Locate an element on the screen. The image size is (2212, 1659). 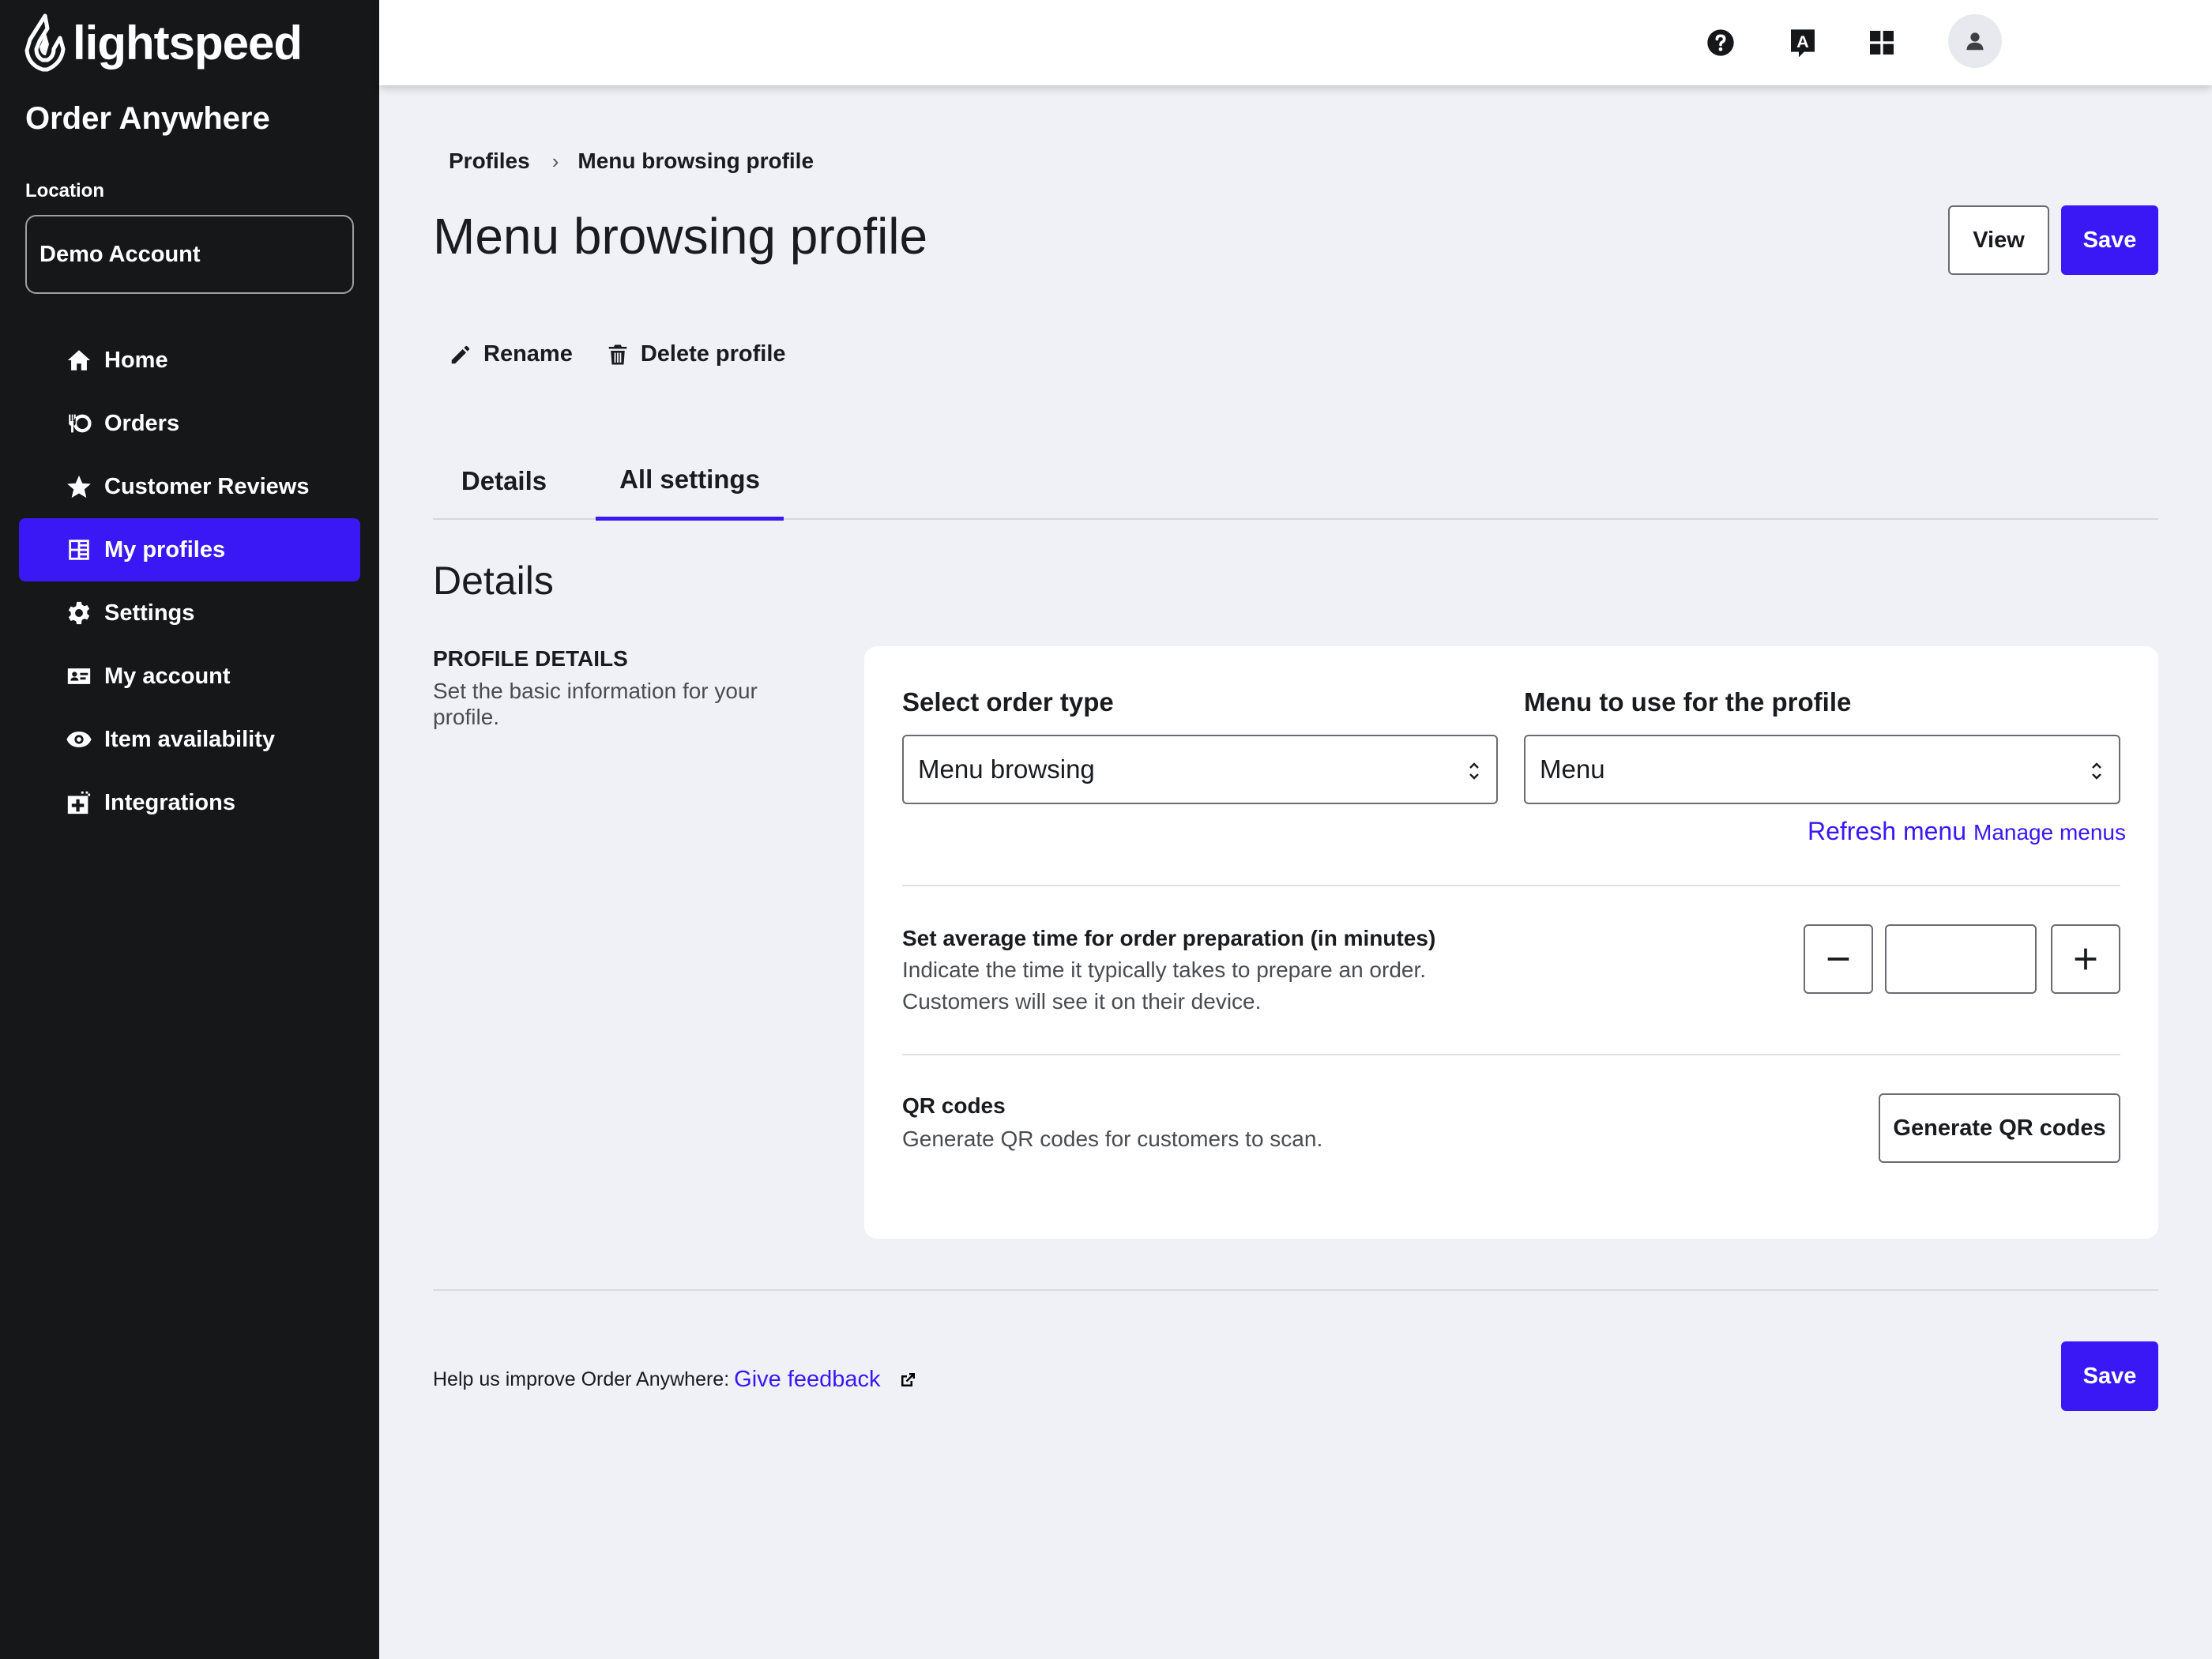
location-selector: Demo Account is located at coordinates (189, 255).